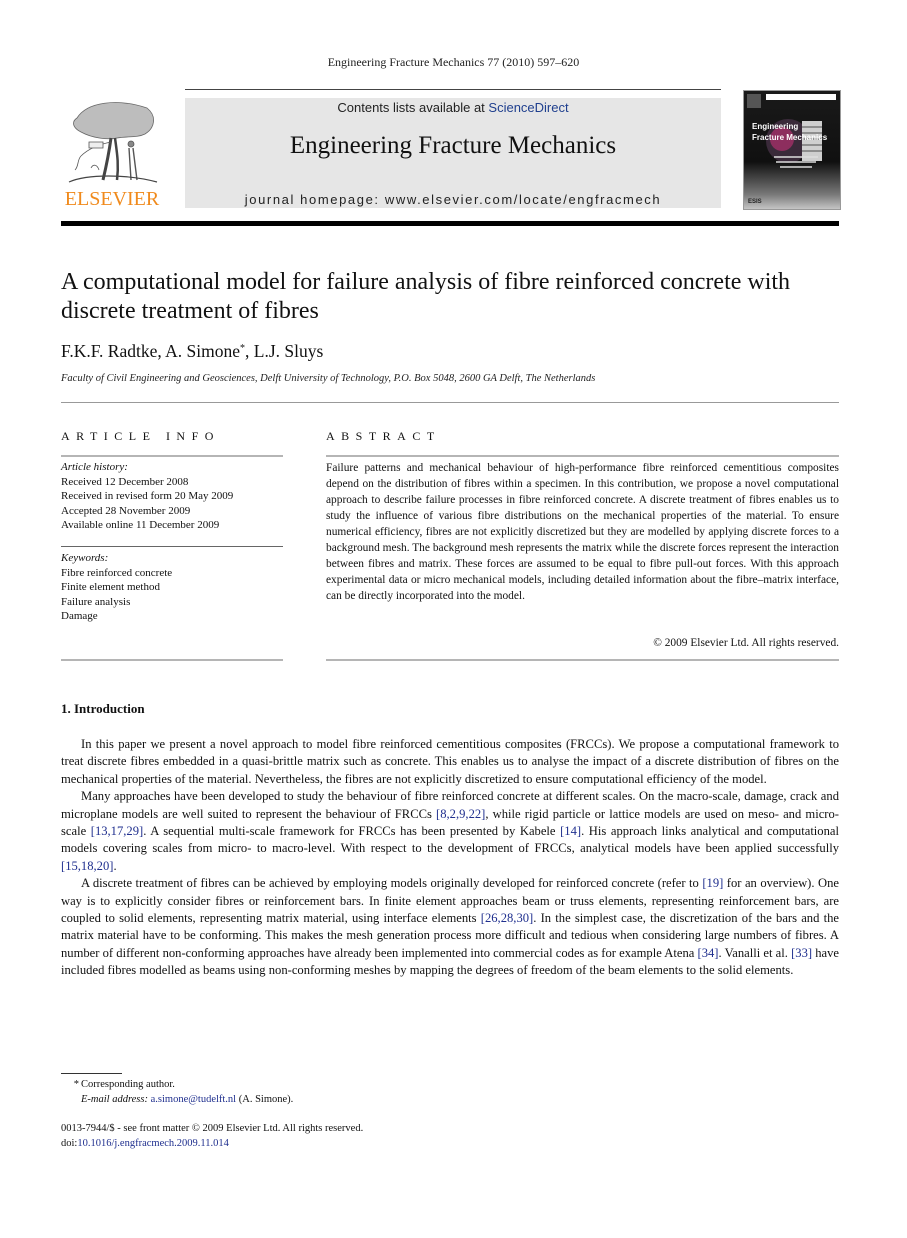 Image resolution: width=907 pixels, height=1238 pixels. What do you see at coordinates (153, 1143) in the screenshot?
I see `doi-link: 10.1016/j.engfracmech.2009.11.014` at bounding box center [153, 1143].